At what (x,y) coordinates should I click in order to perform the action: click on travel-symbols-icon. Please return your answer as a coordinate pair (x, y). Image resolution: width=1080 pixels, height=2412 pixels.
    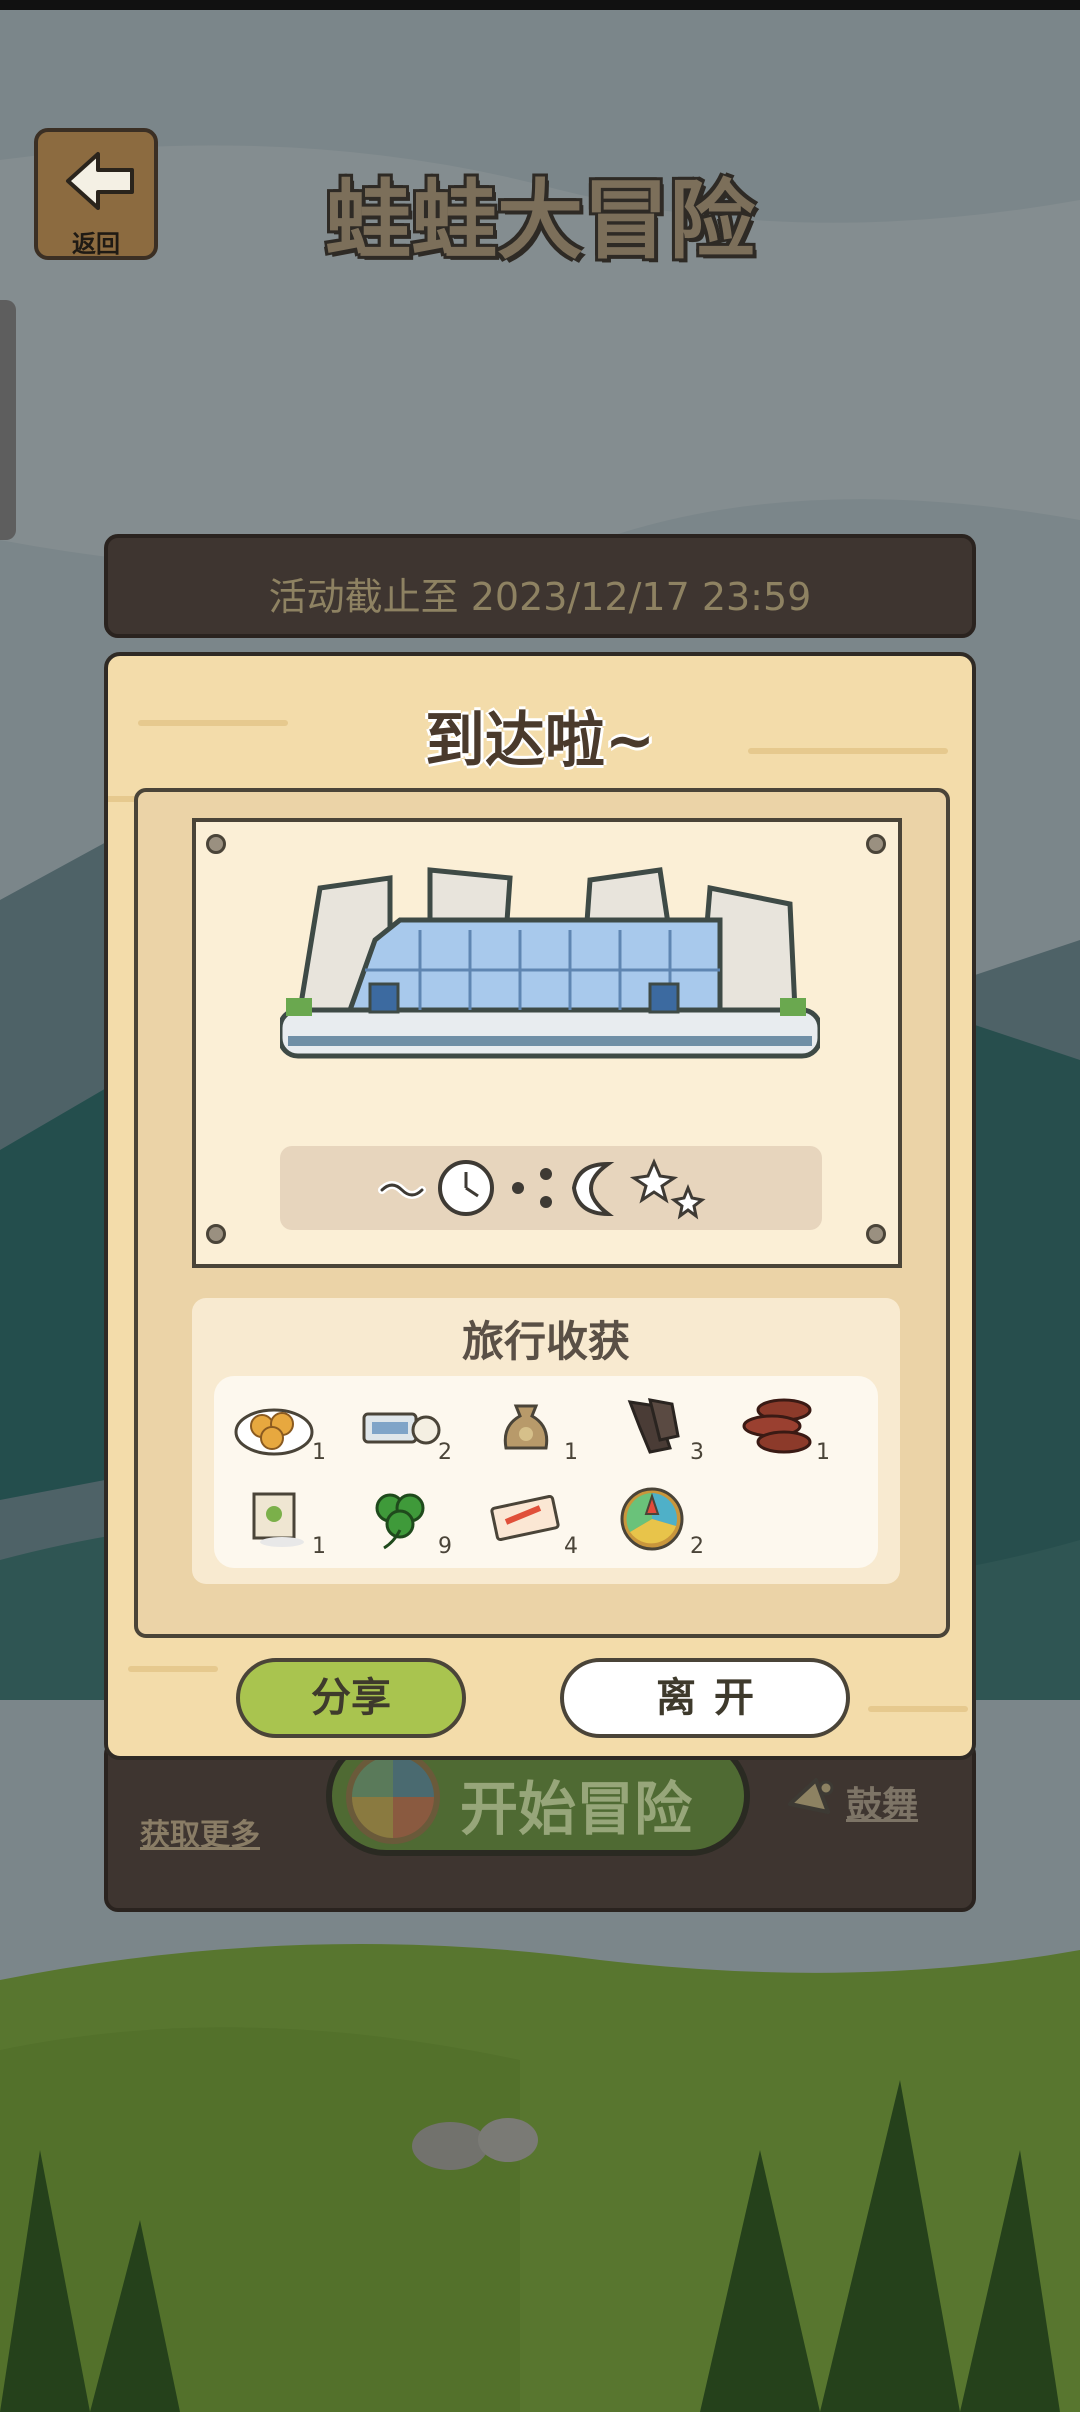
    Looking at the image, I should click on (542, 1189).